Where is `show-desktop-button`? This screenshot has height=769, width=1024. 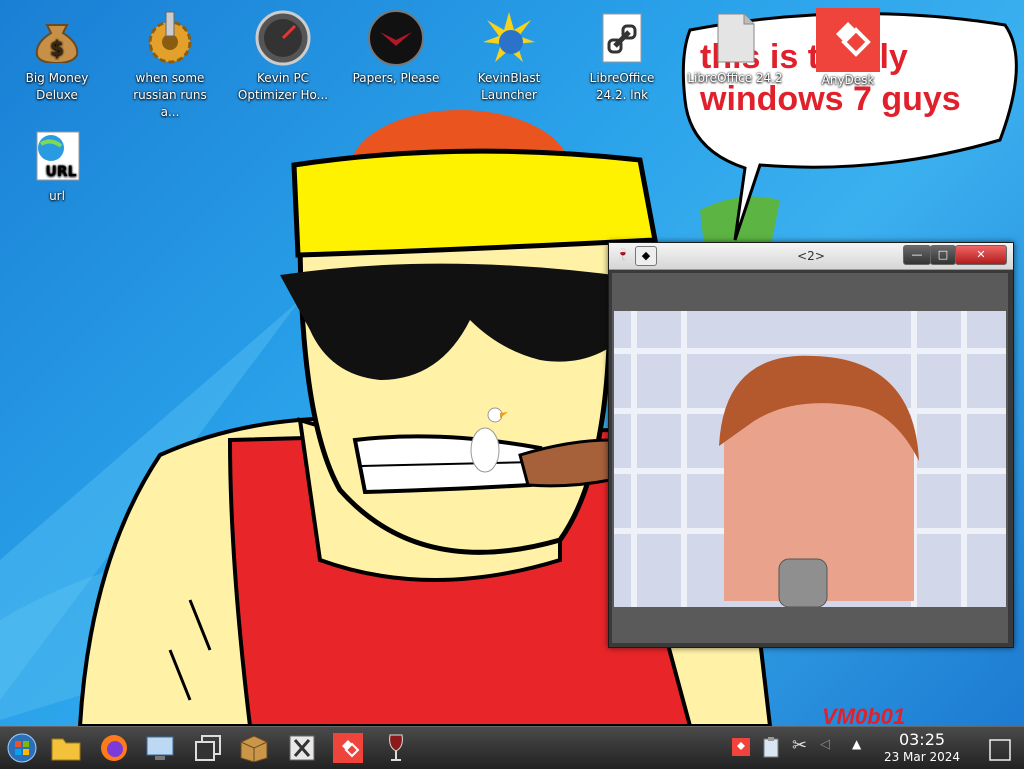 show-desktop-button is located at coordinates (1000, 750).